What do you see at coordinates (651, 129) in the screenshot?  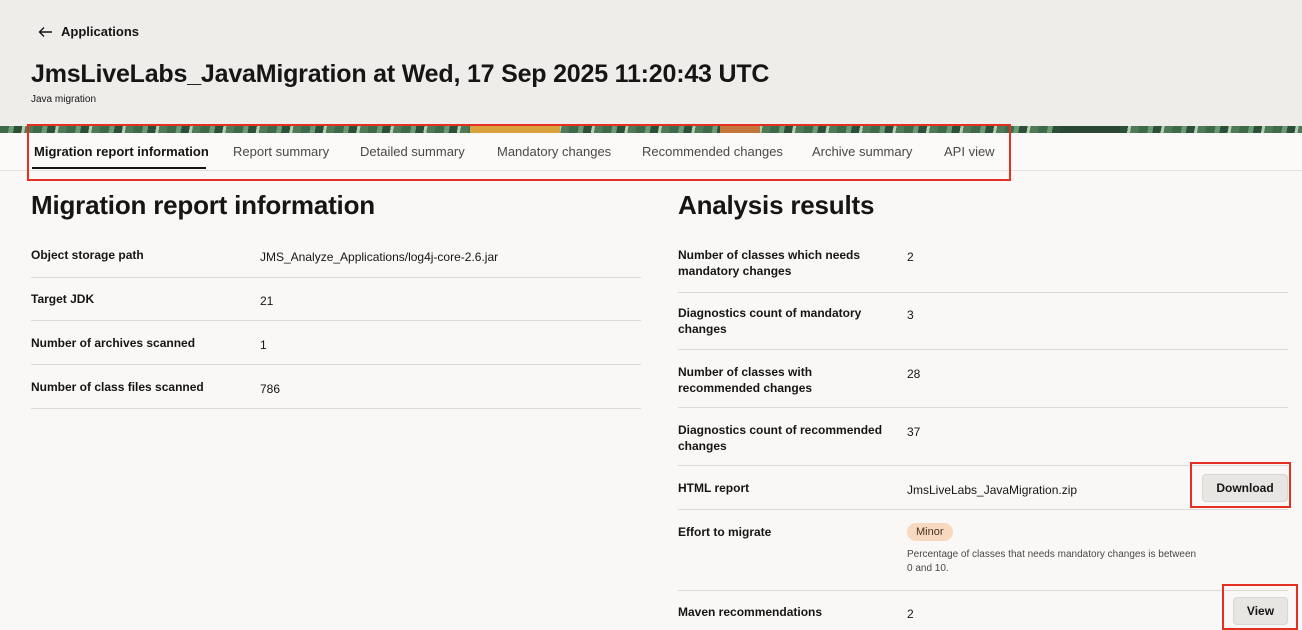 I see `decorative-banner` at bounding box center [651, 129].